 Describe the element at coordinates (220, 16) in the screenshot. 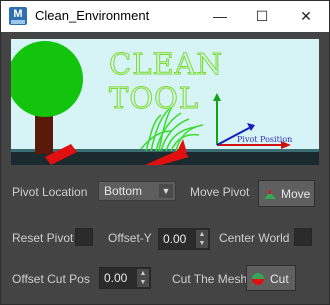

I see `minimize-button: —` at that location.